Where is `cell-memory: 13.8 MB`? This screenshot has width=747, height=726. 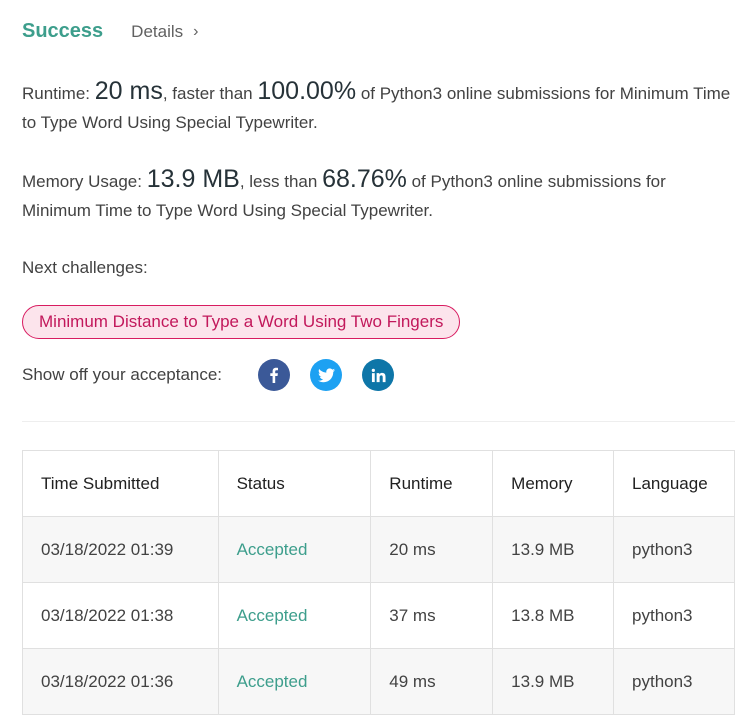
cell-memory: 13.8 MB is located at coordinates (553, 615).